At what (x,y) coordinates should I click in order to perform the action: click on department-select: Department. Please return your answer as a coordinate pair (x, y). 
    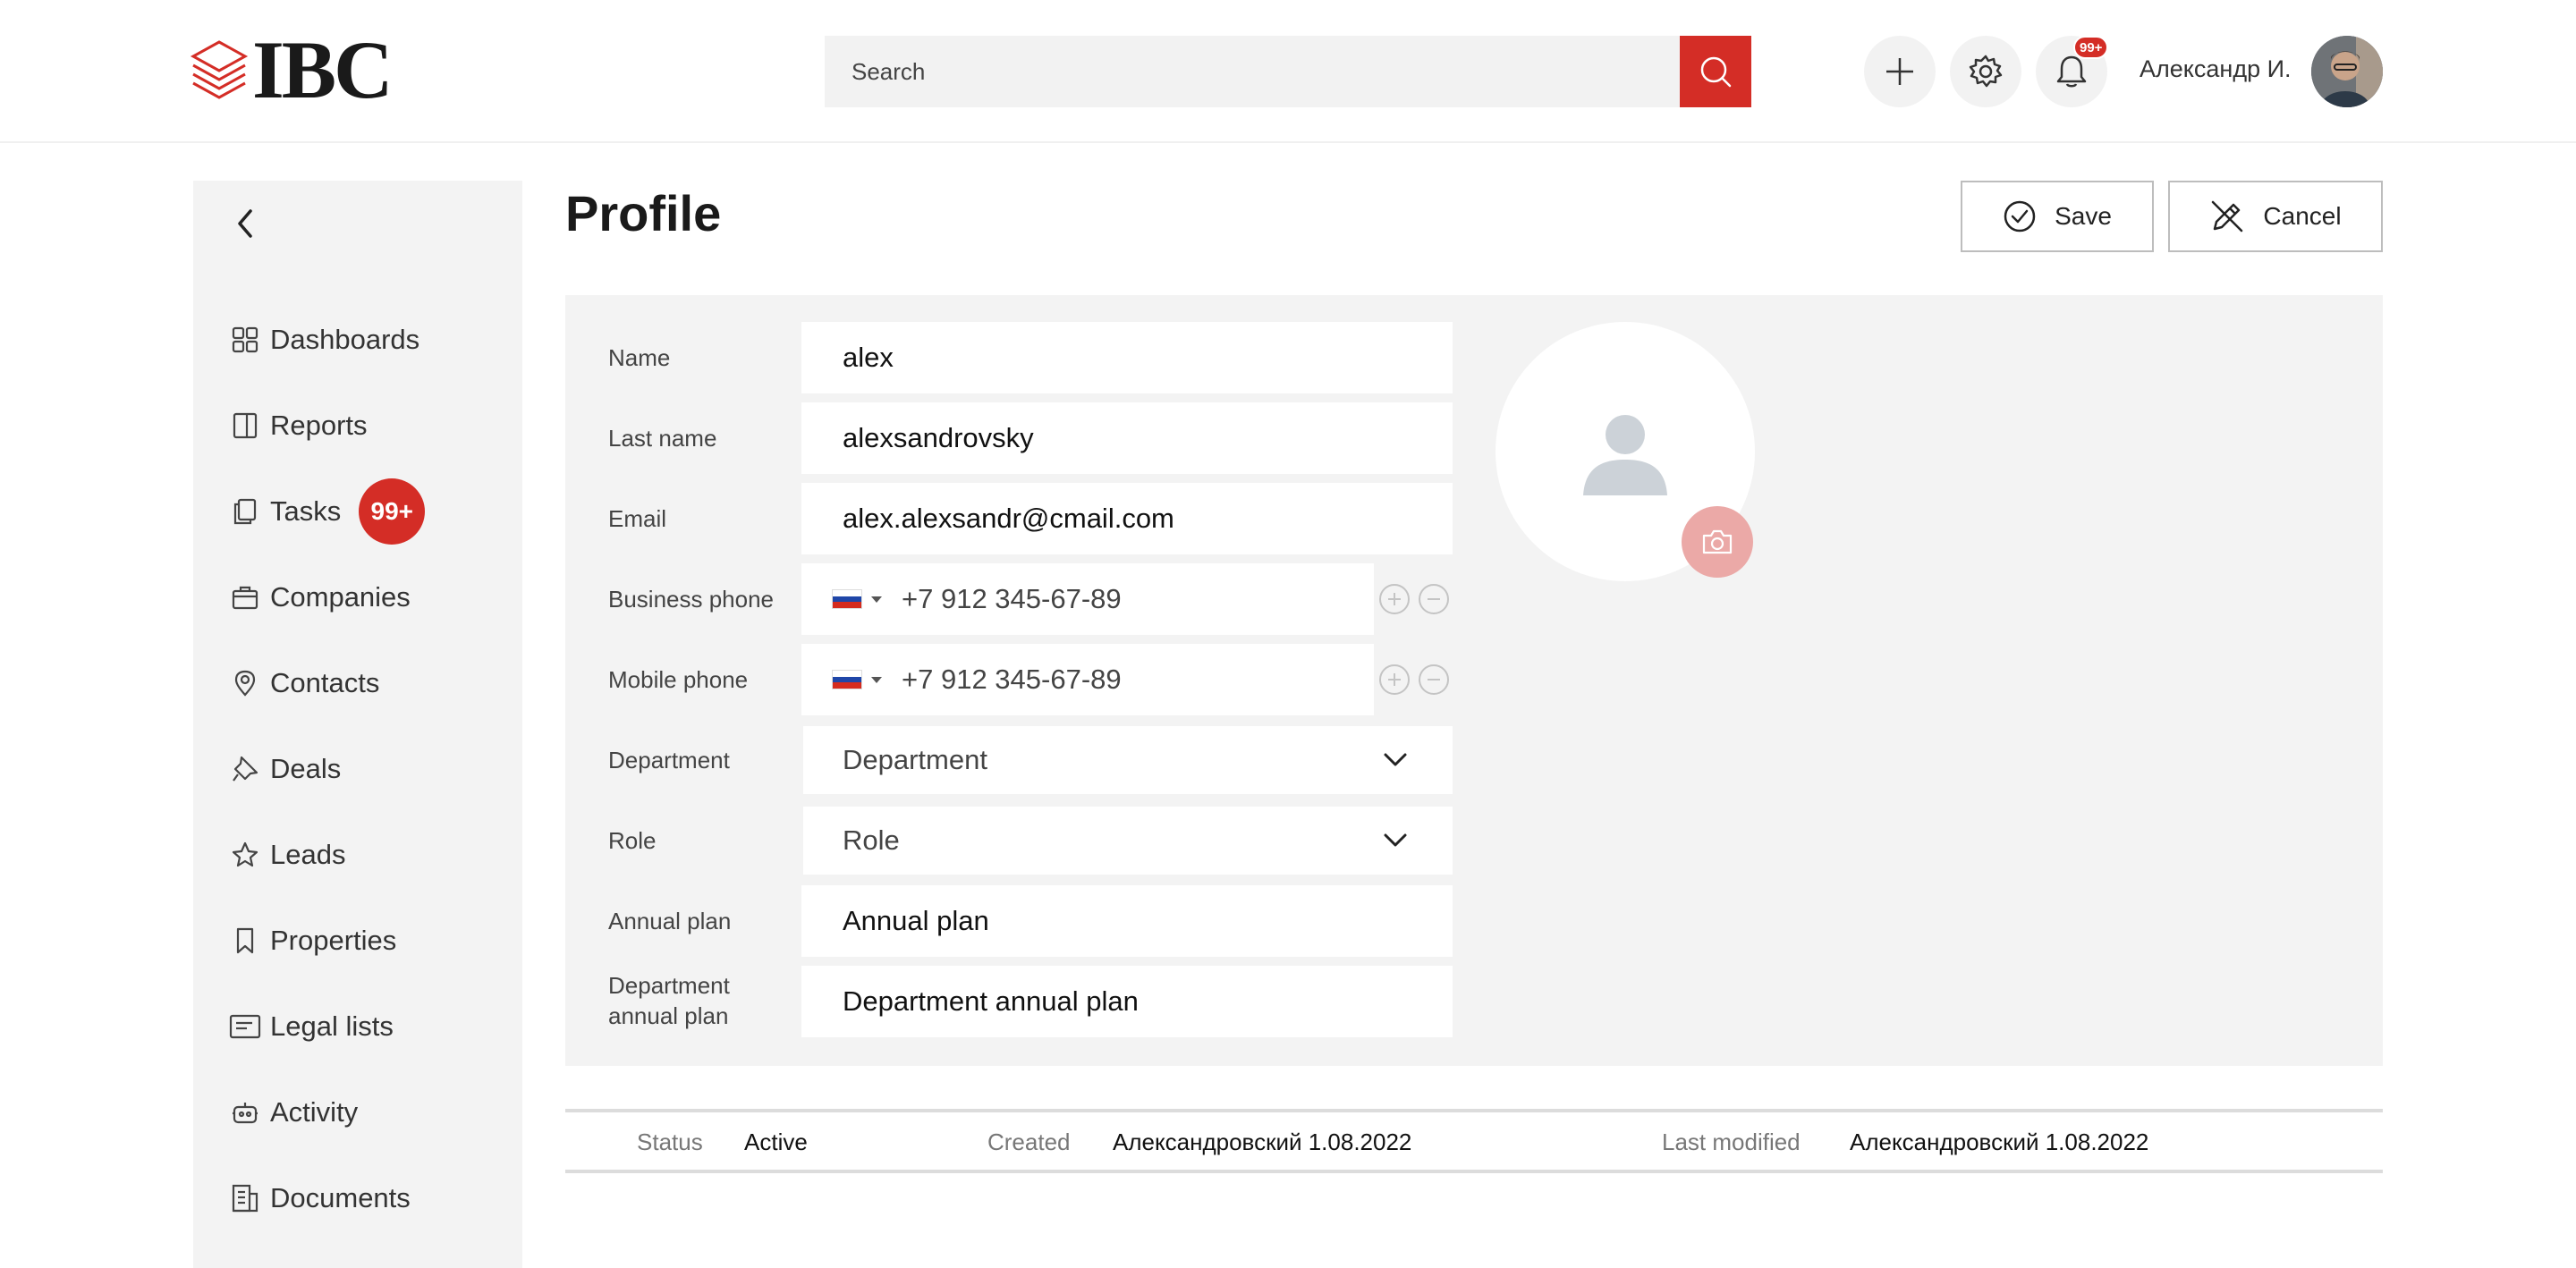
    Looking at the image, I should click on (1128, 760).